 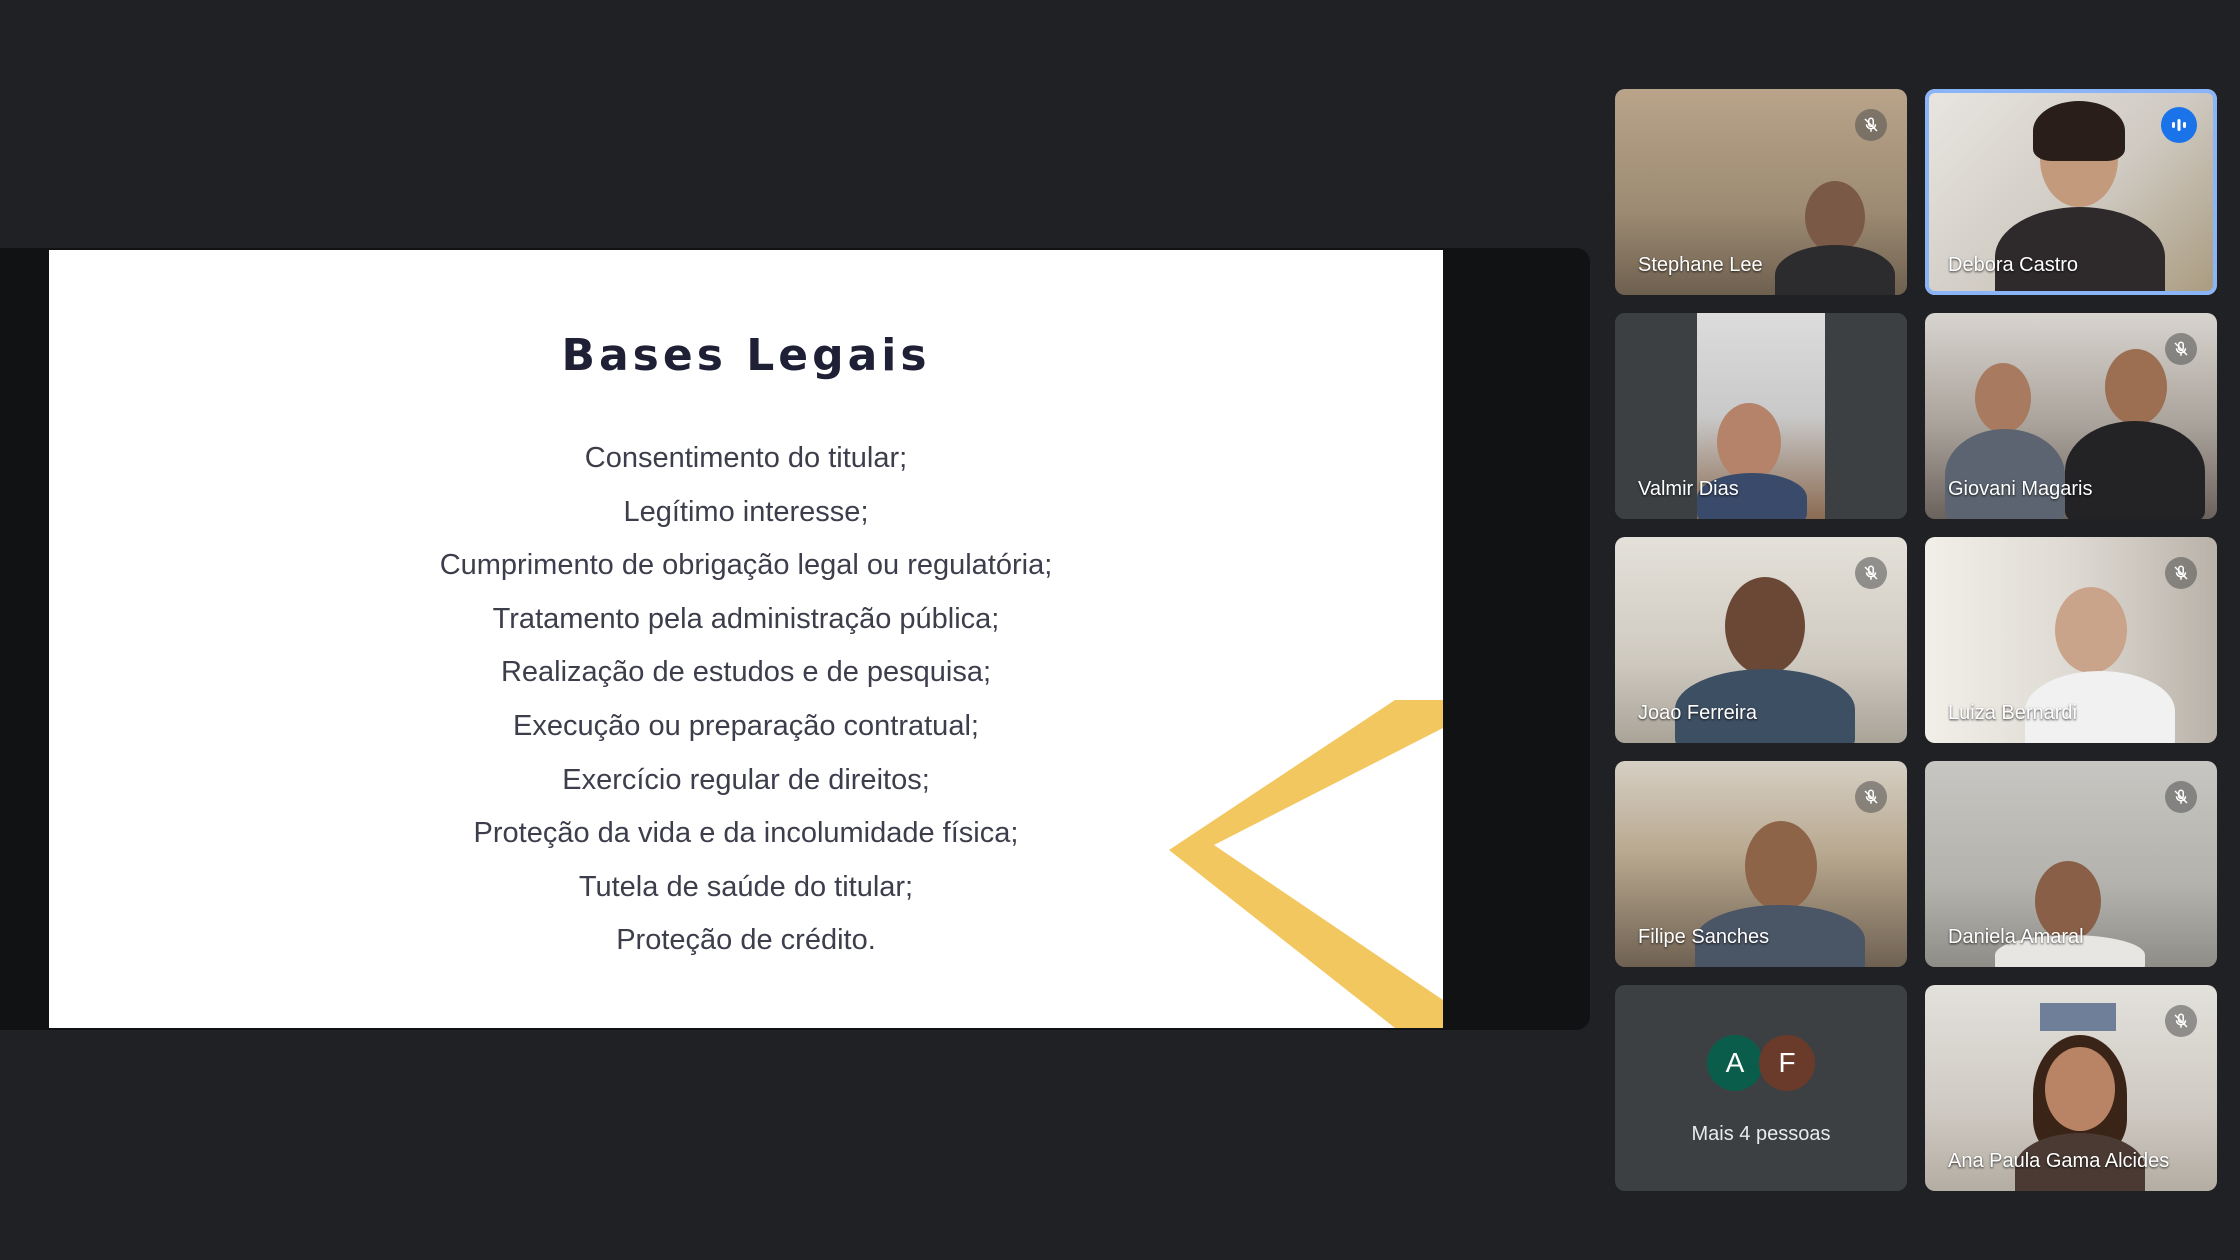 I want to click on participant-tile: Luiza Bernardi, so click(x=2071, y=640).